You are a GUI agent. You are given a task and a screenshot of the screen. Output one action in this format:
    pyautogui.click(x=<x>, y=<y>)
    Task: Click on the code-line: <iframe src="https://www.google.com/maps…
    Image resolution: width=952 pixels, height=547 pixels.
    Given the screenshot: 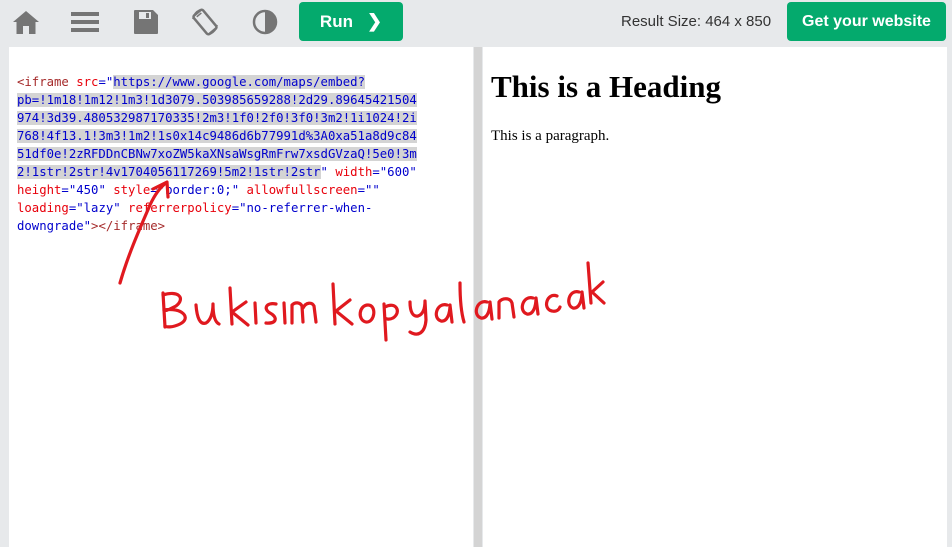 What is the action you would take?
    pyautogui.click(x=242, y=82)
    